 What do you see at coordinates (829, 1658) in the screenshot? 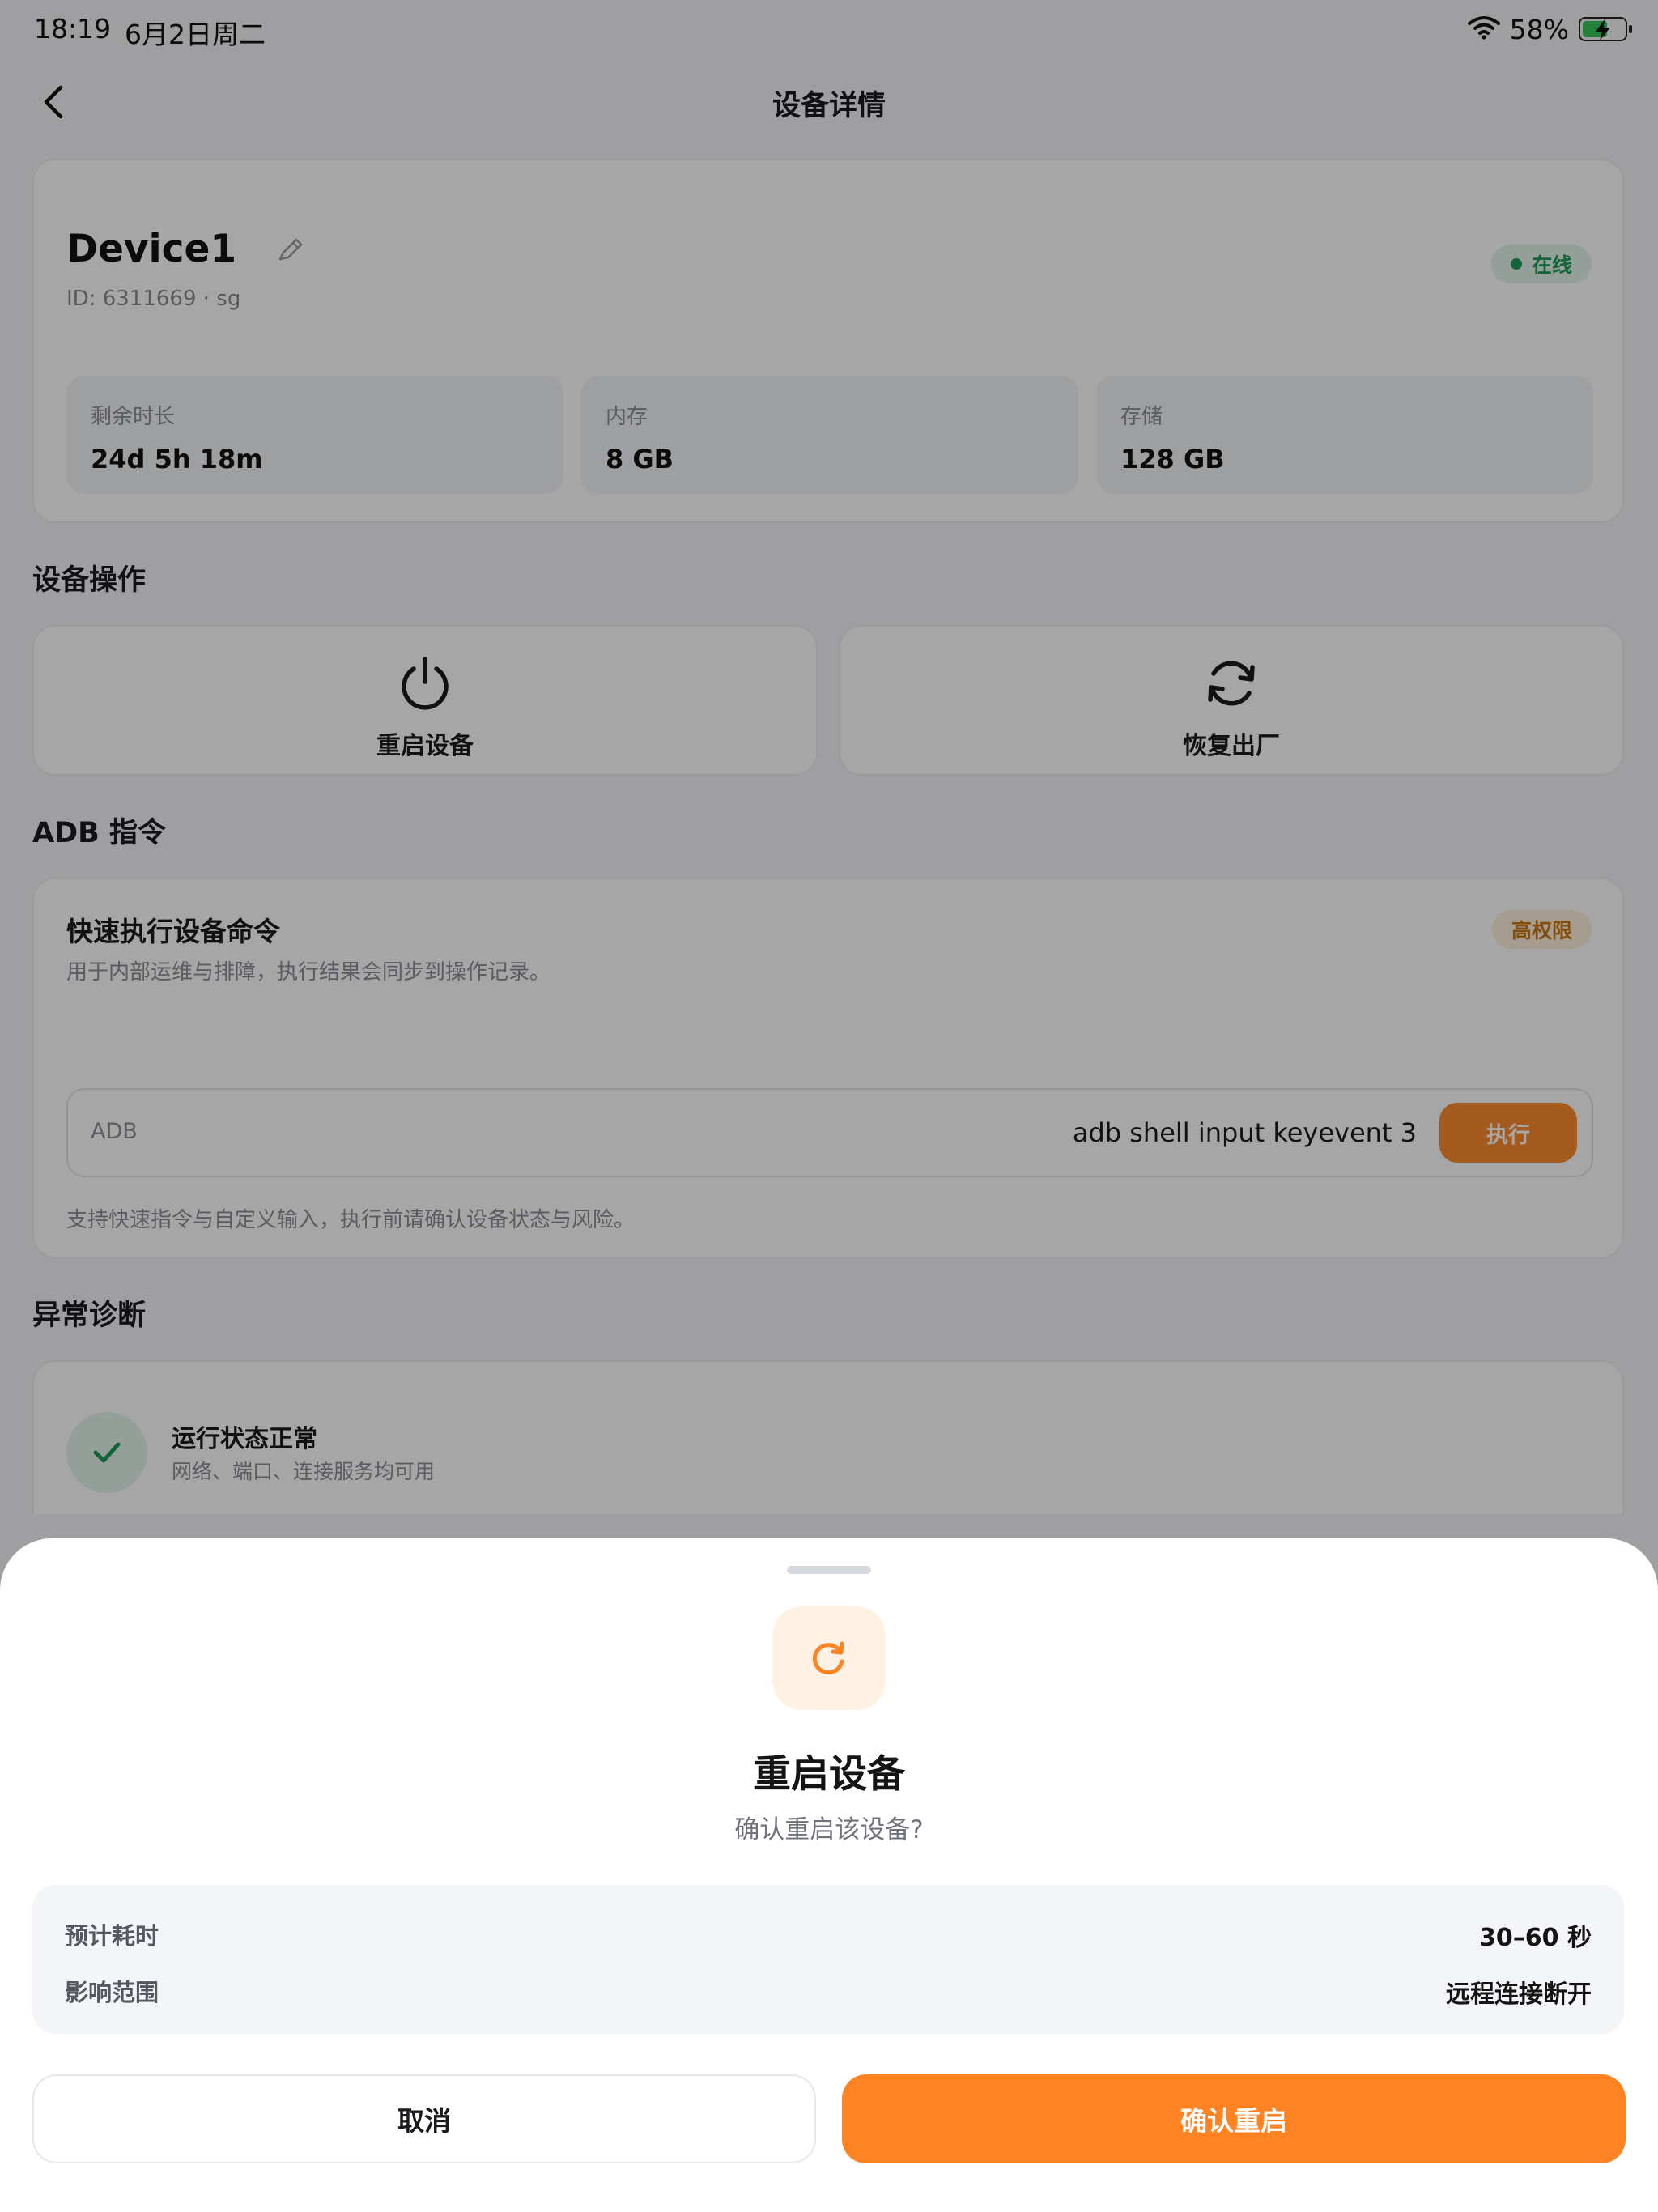
I see `restart-icon` at bounding box center [829, 1658].